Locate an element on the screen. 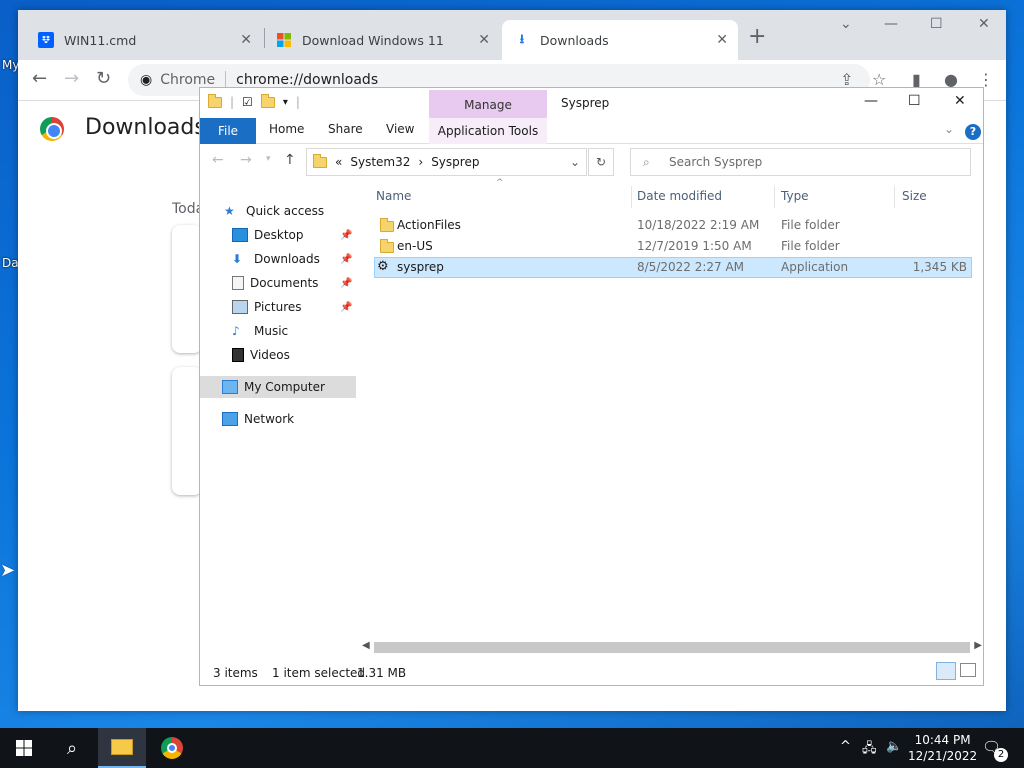 This screenshot has width=1024, height=768. clock: 10:44 PM 12/21/2022 is located at coordinates (942, 748).